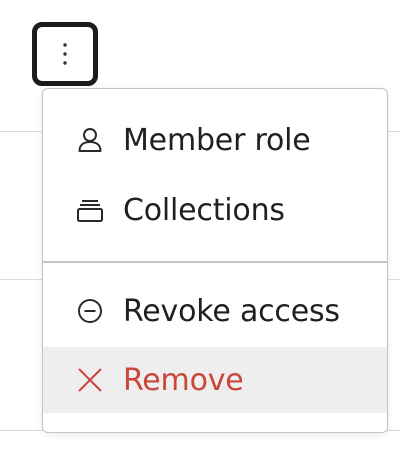  I want to click on menu-item-remove: Remove, so click(215, 380).